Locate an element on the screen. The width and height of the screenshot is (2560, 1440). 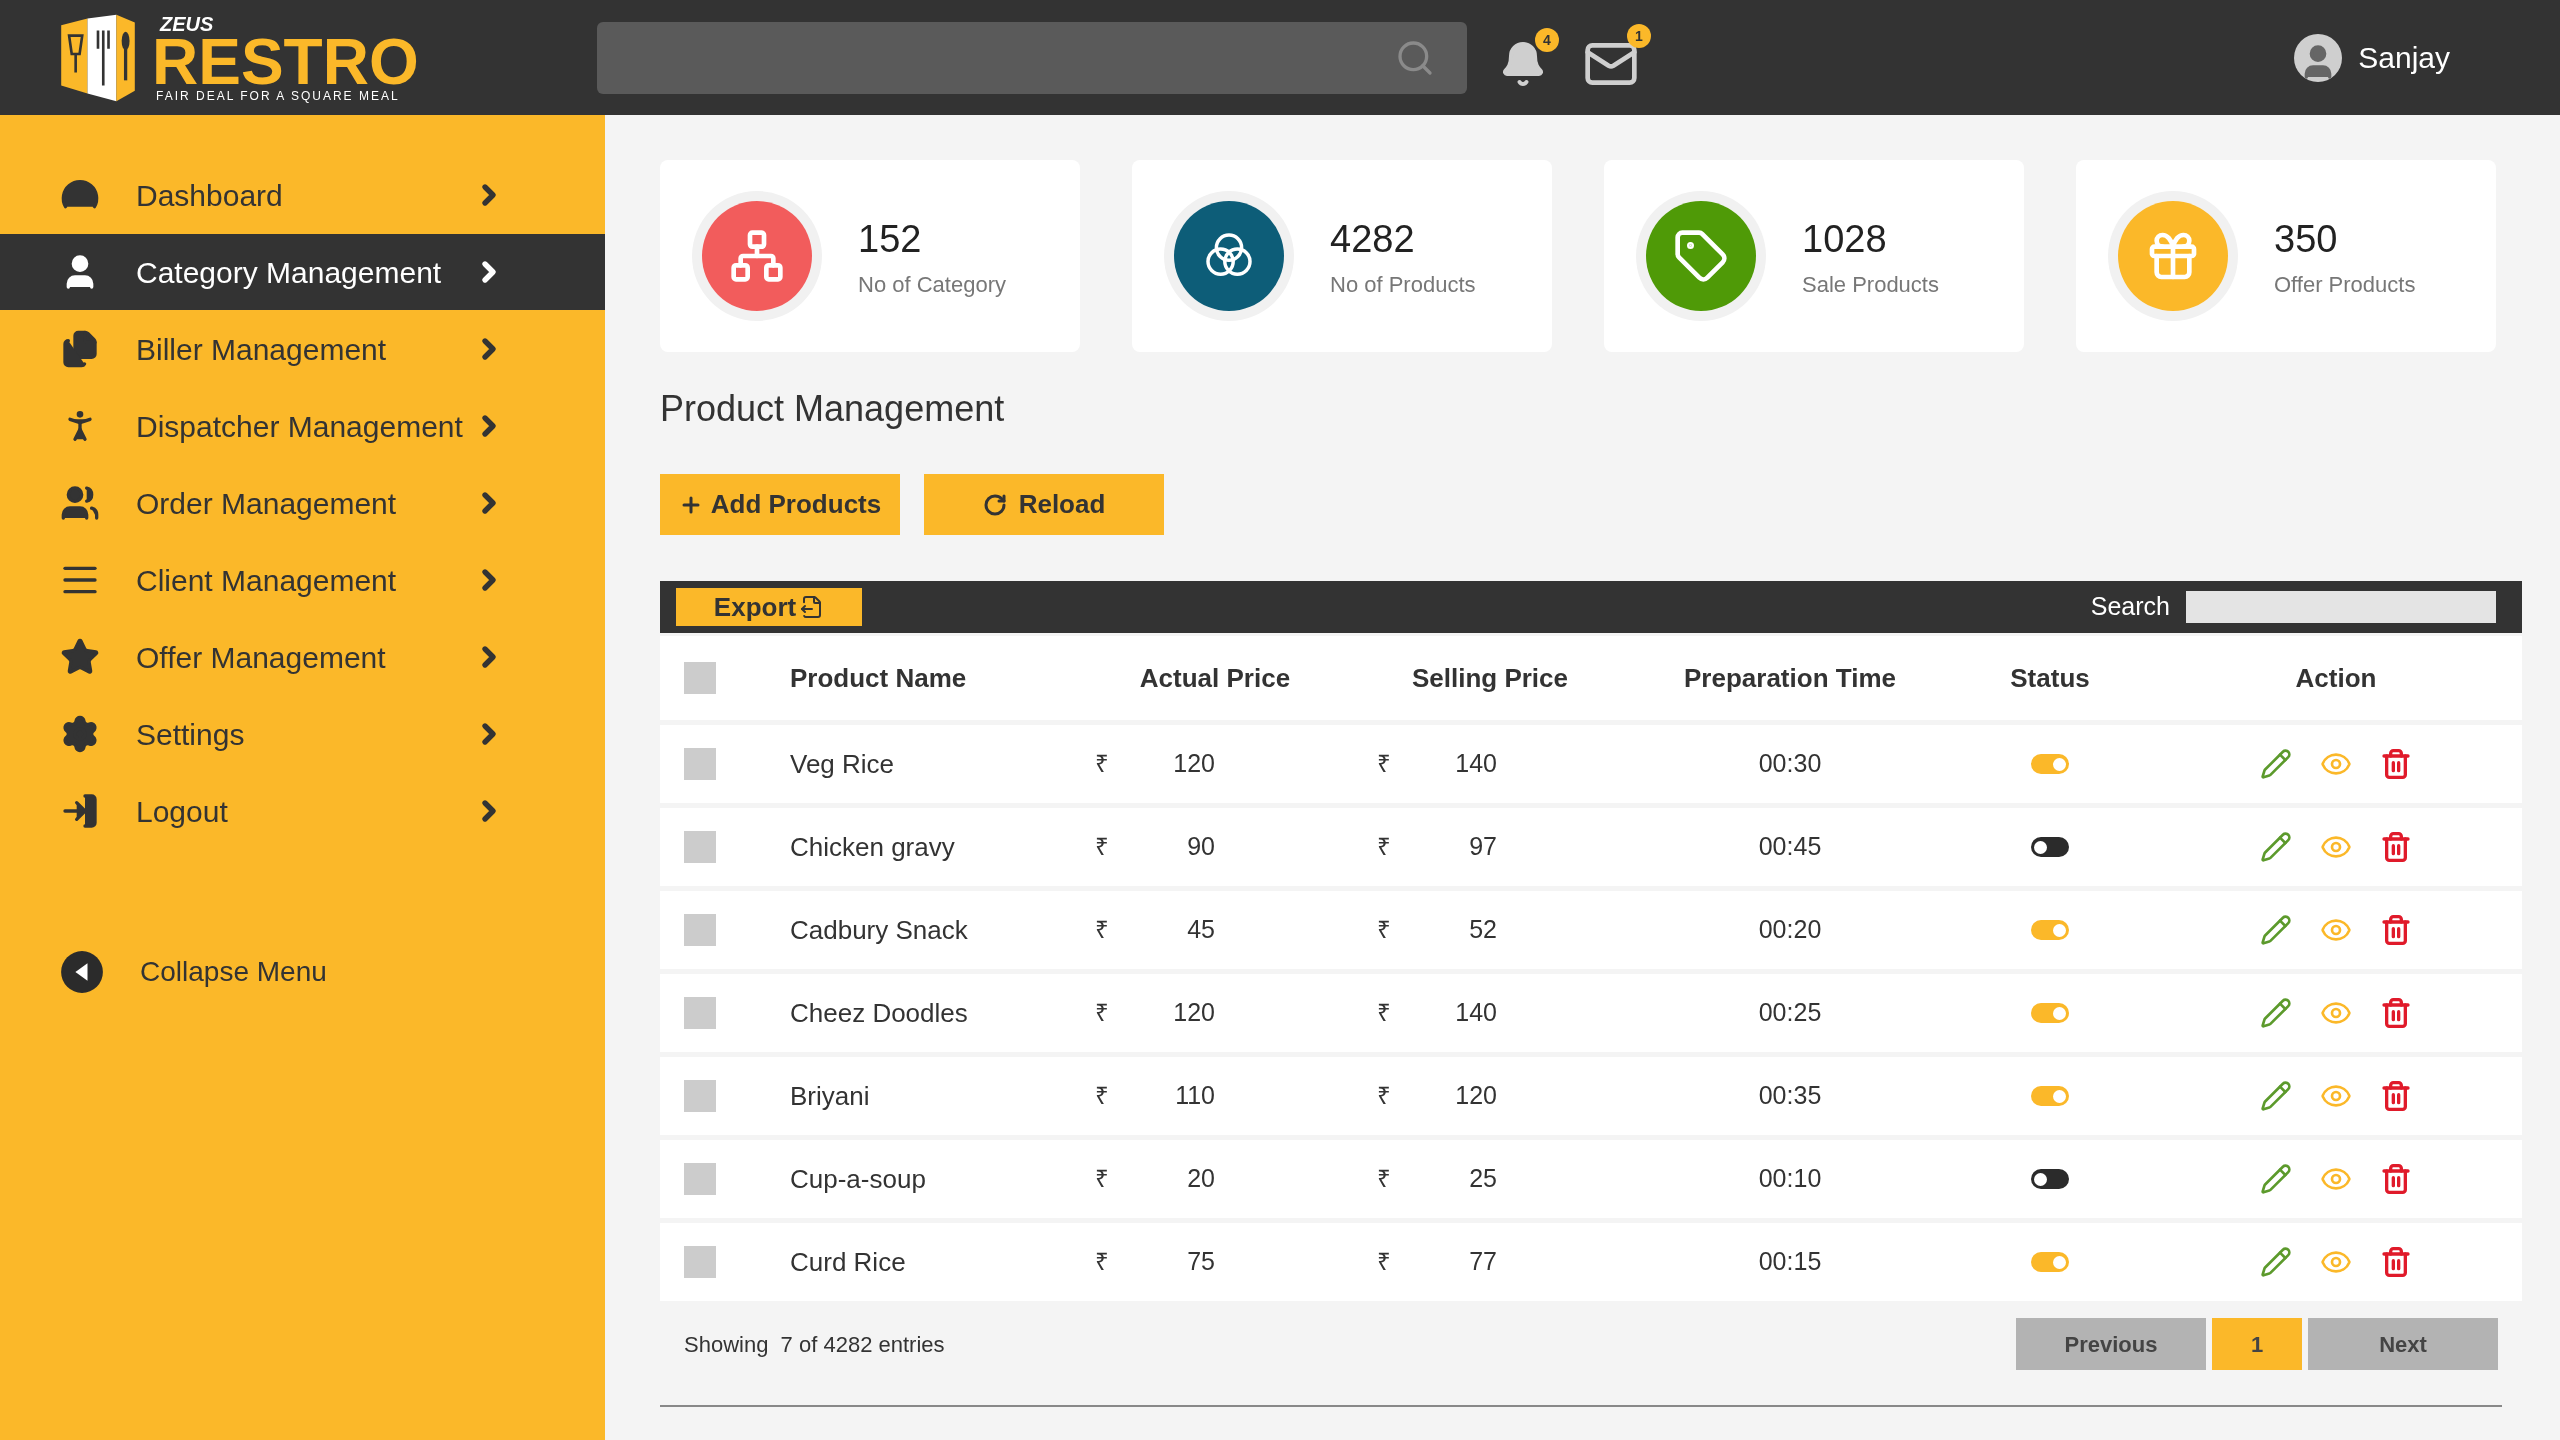
stat-value: 1028 is located at coordinates (1845, 239).